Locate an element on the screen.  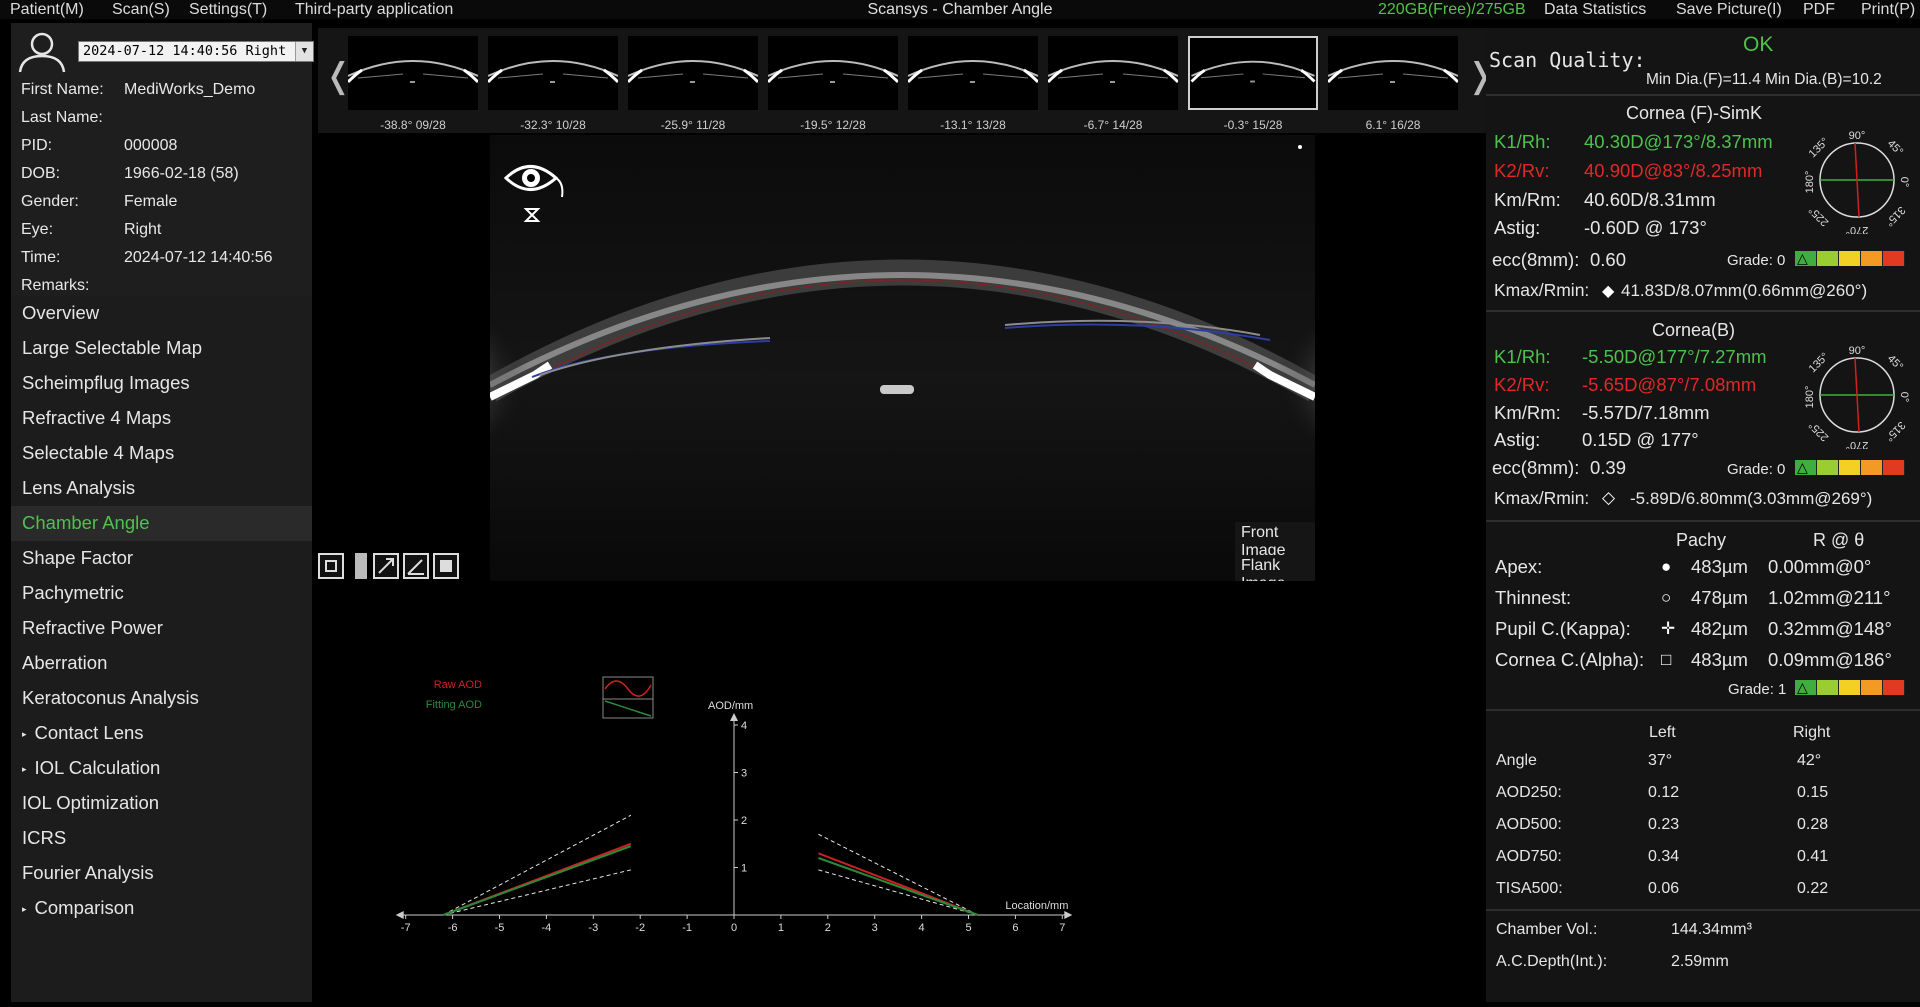
x-tick-label: 2 is located at coordinates (828, 928).